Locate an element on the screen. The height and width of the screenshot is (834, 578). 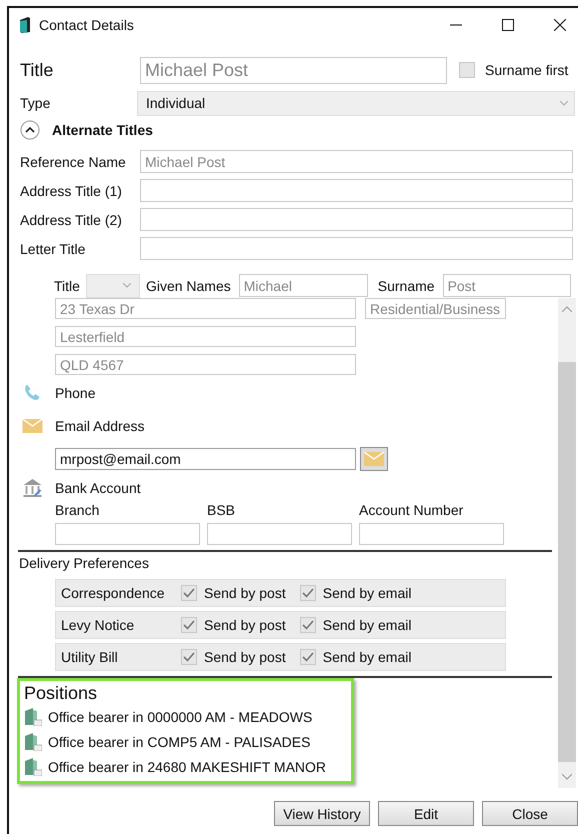
given-names-field: Michael is located at coordinates (303, 285).